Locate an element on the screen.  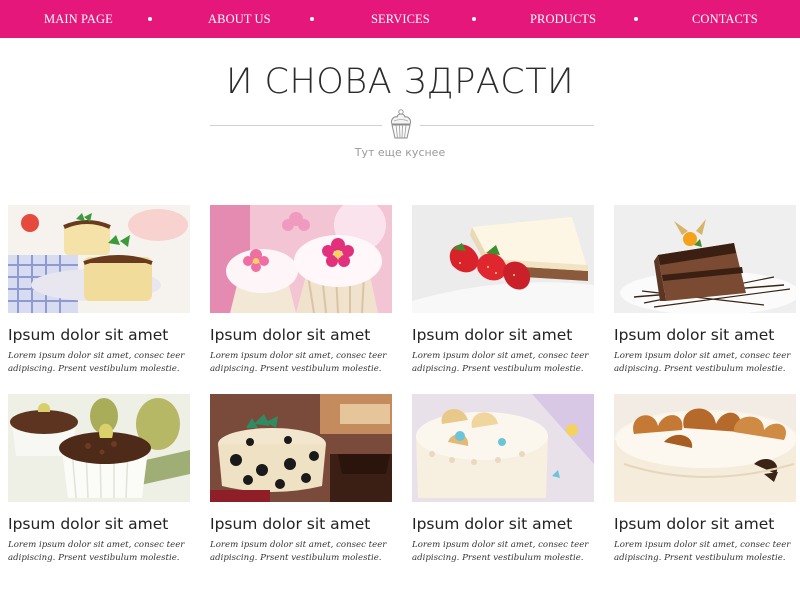
card-image-cheesecake is located at coordinates (99, 259).